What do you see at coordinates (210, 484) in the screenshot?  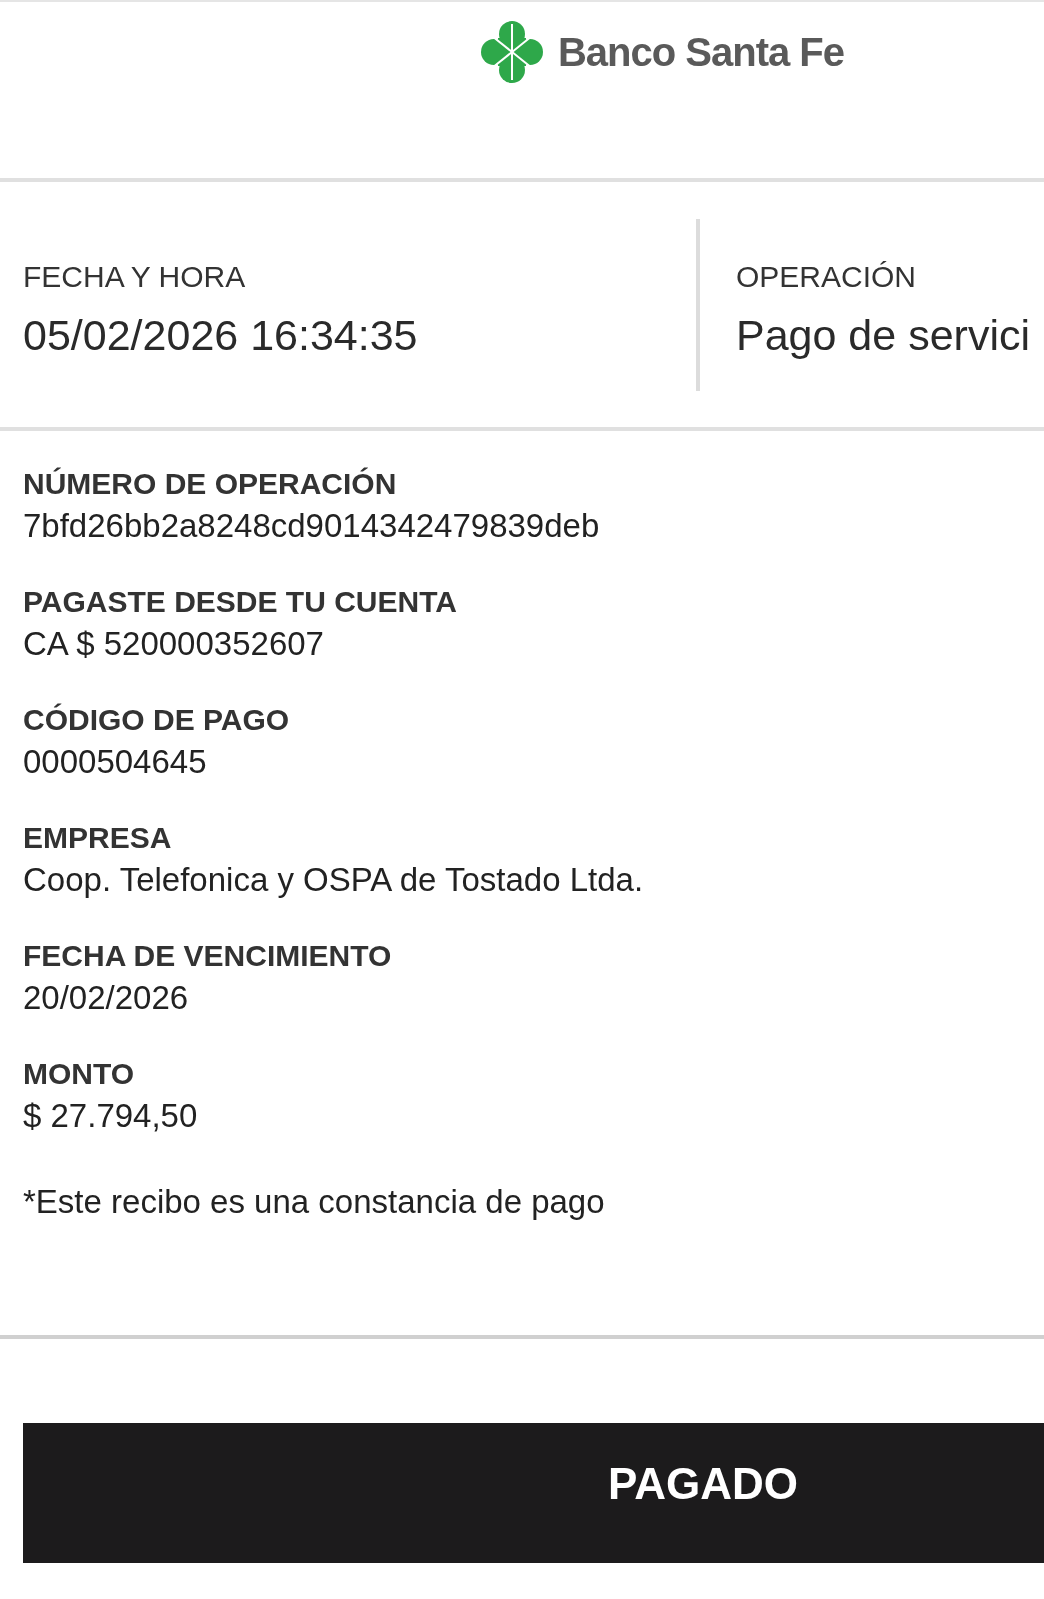 I see `field-label: NÚMERO DE OPERACIÓN` at bounding box center [210, 484].